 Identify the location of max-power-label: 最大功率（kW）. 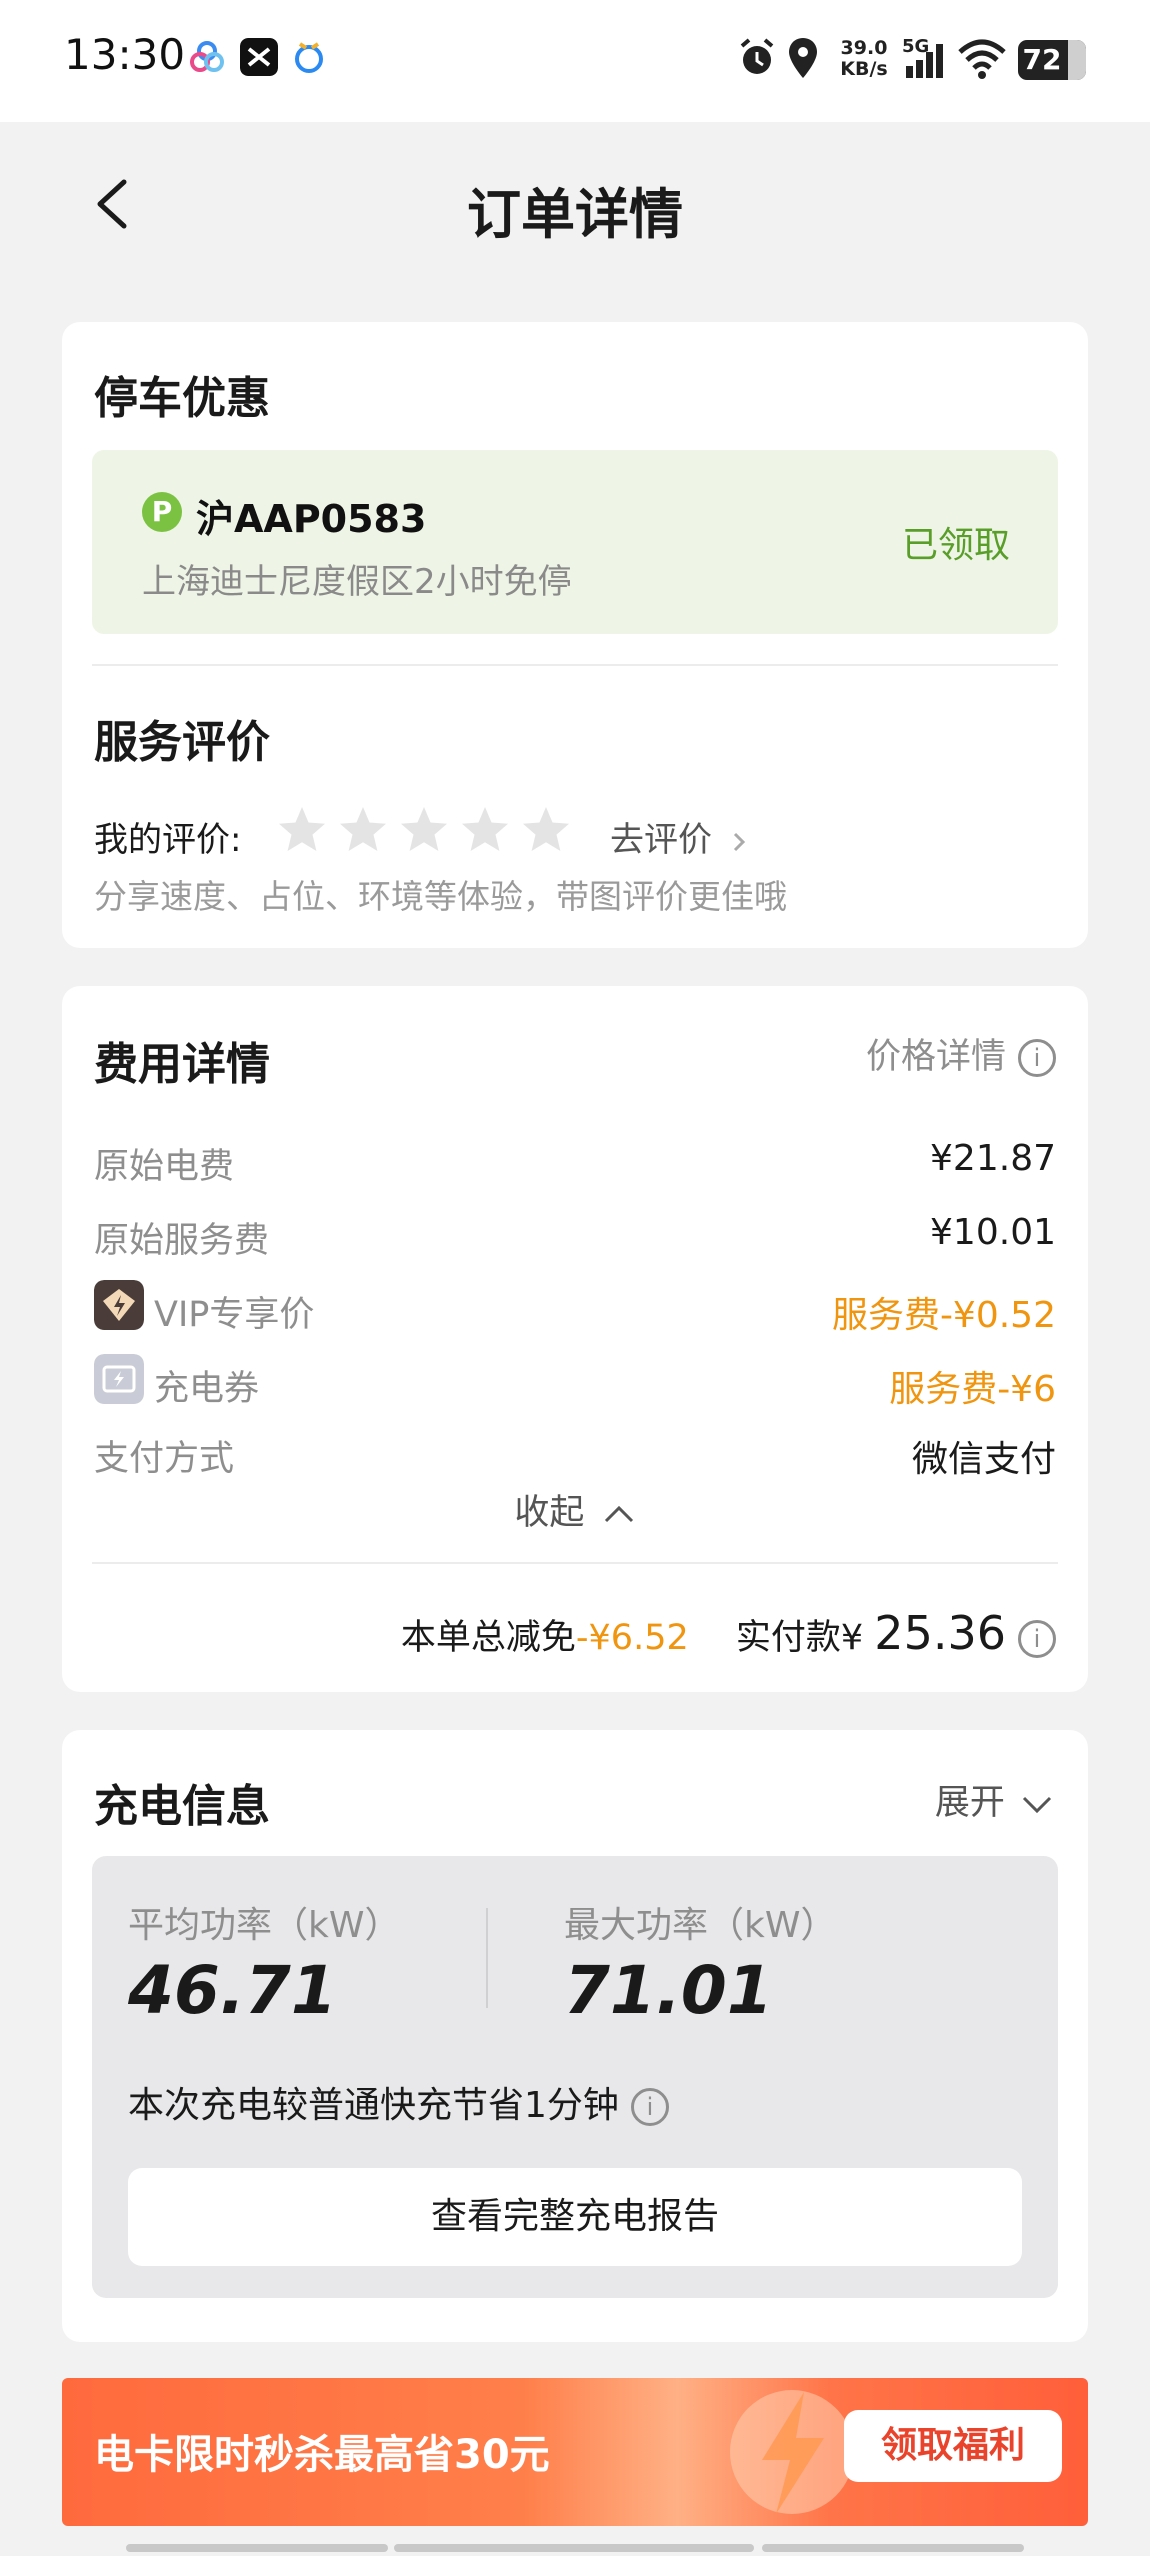
(700, 1925).